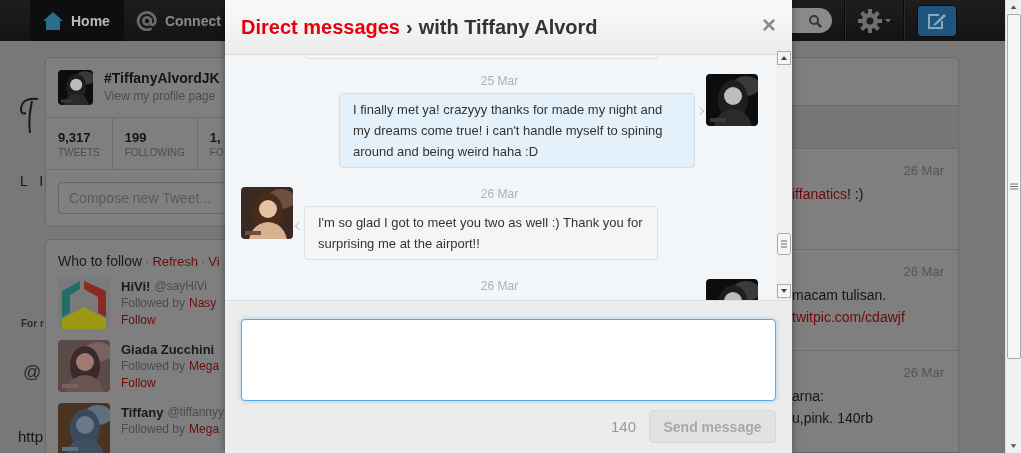  I want to click on pen-square-icon, so click(937, 20).